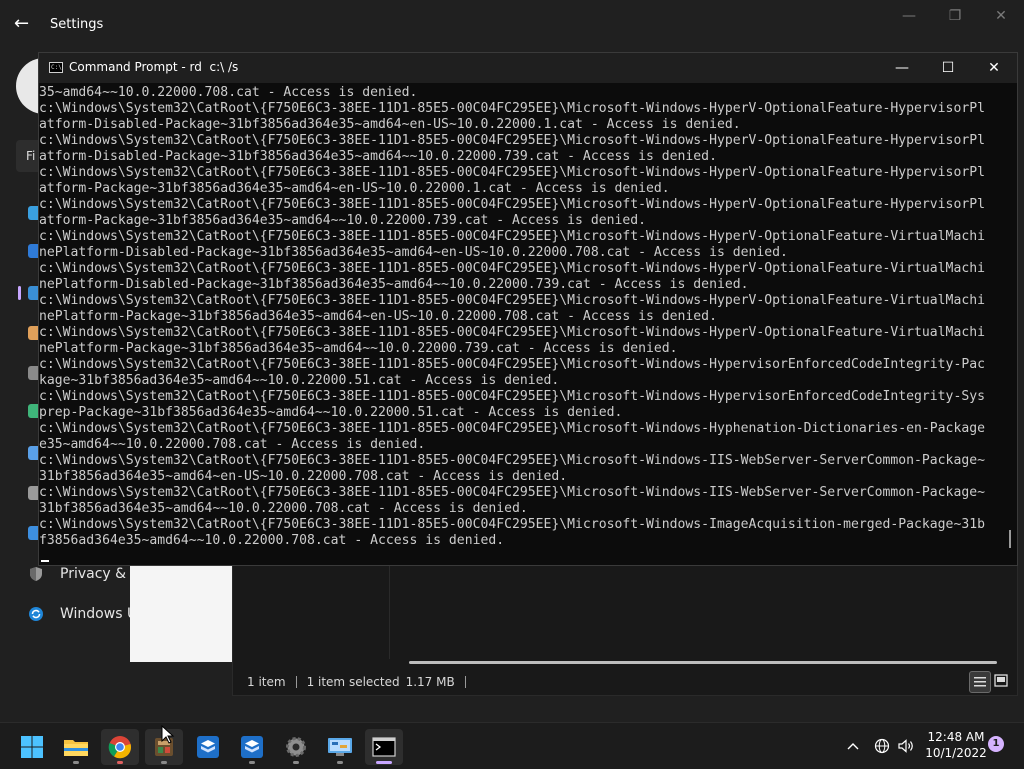  I want to click on taskbar-settings, so click(296, 747).